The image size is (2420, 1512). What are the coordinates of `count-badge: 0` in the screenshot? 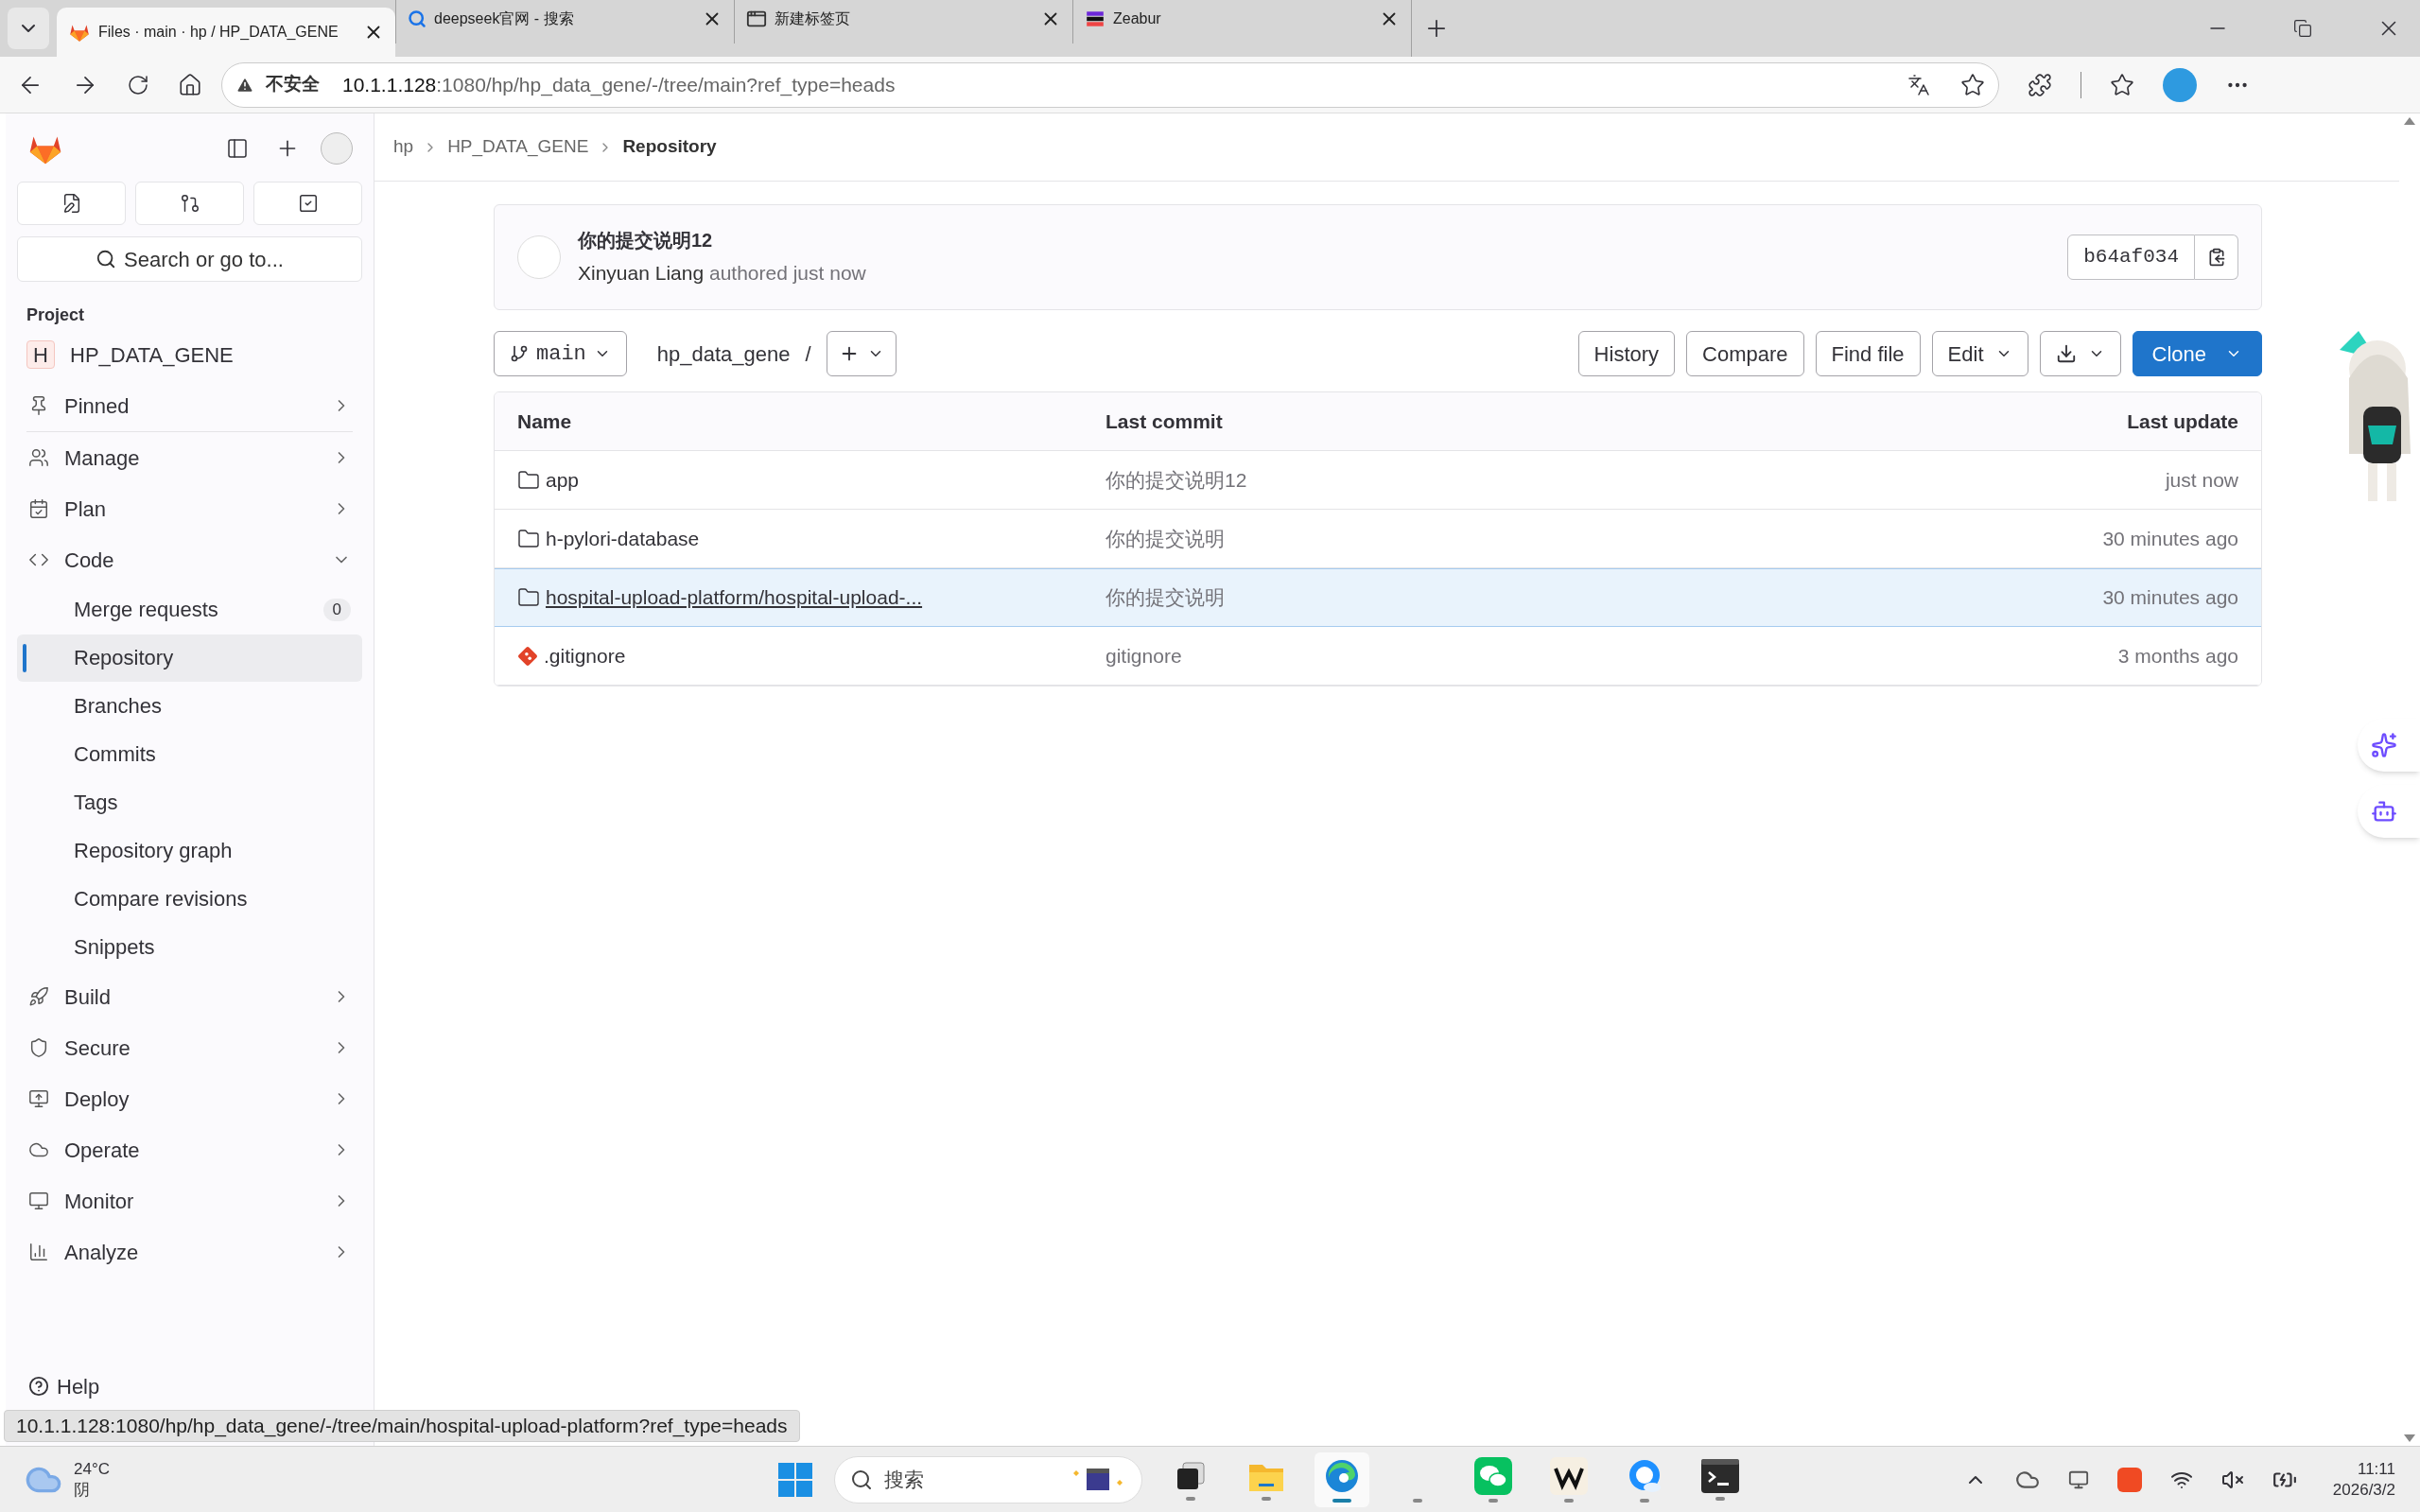 It's located at (337, 609).